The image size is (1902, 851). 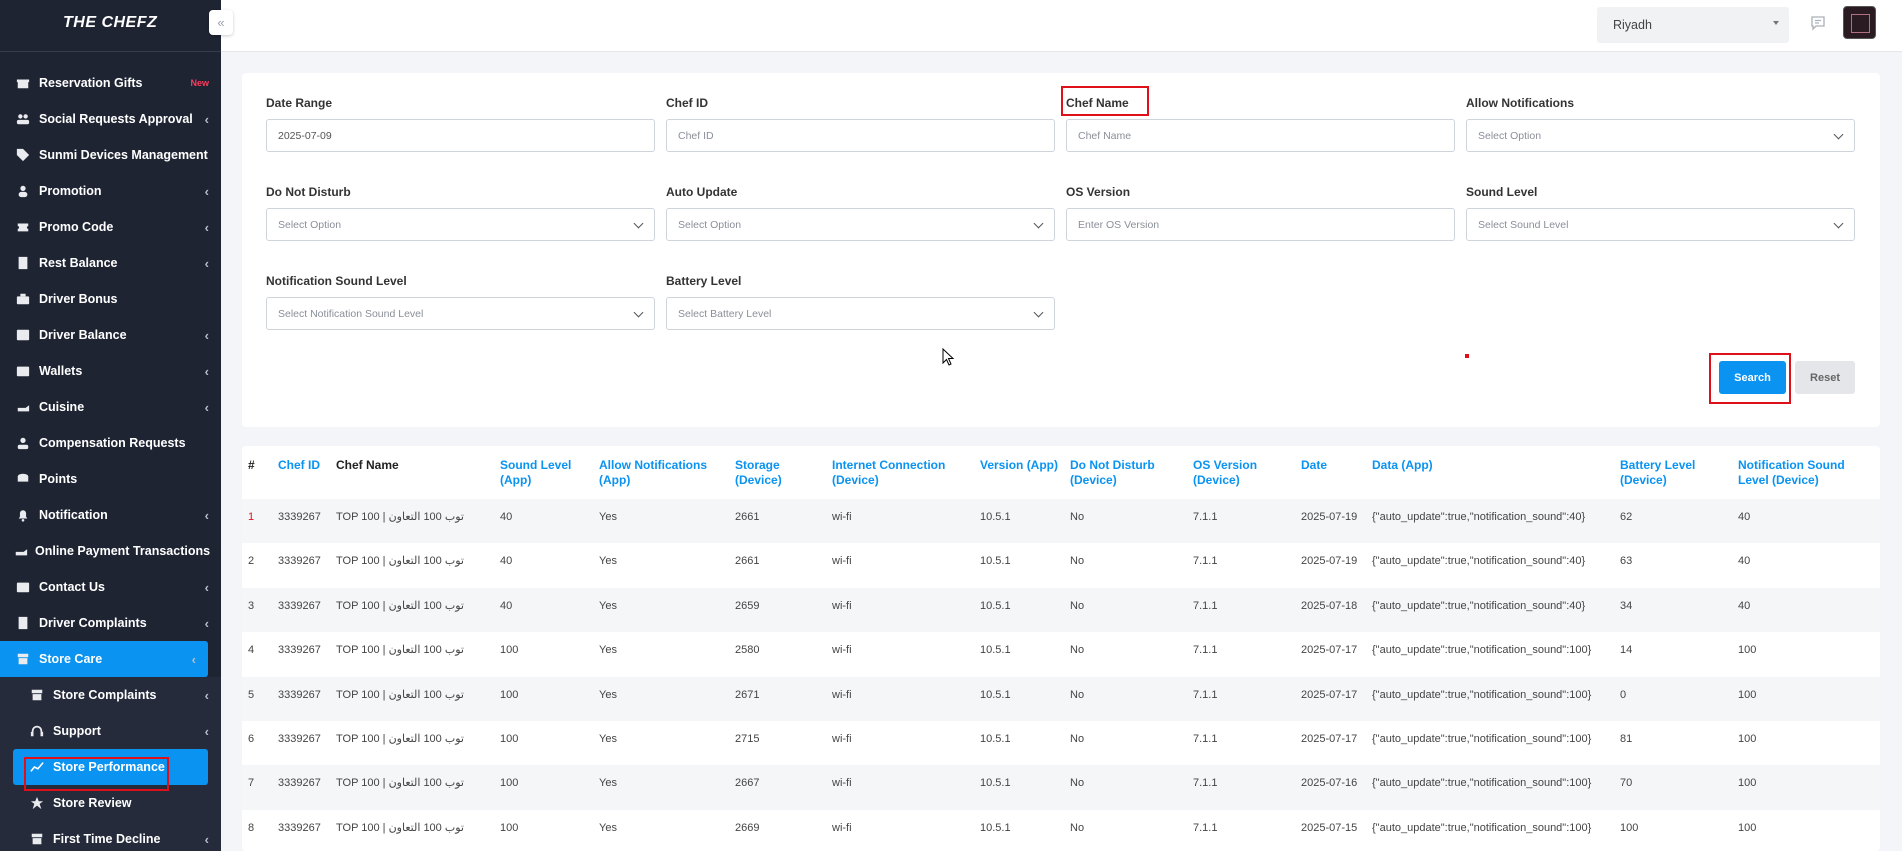 What do you see at coordinates (110, 695) in the screenshot?
I see `sidebar-item-store-complaints: Store Complaints ‹` at bounding box center [110, 695].